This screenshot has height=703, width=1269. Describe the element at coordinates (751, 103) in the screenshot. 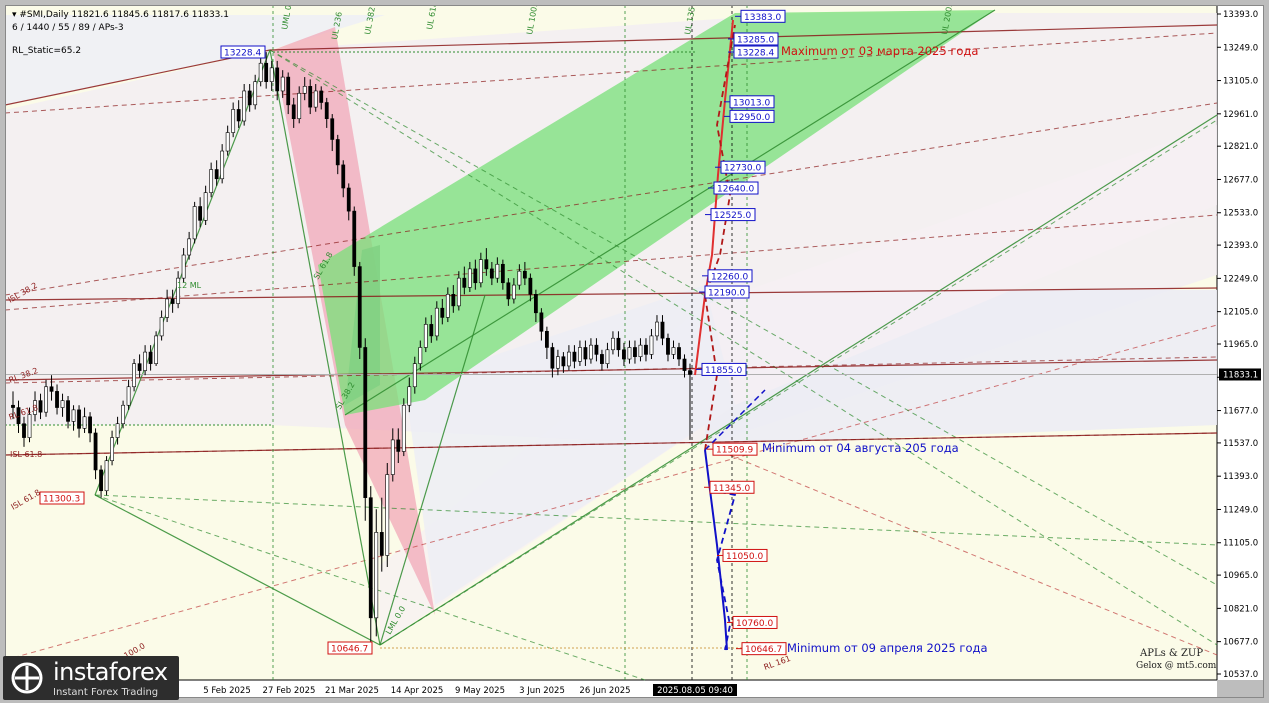

I see `level-label: 13013.0` at that location.